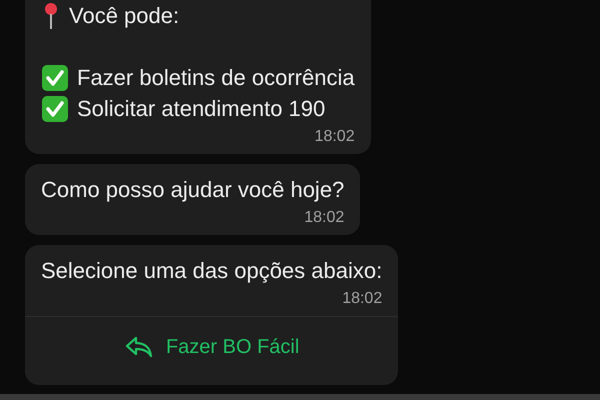 The image size is (600, 400). What do you see at coordinates (201, 109) in the screenshot?
I see `message-text: Solicitar atendimento 190` at bounding box center [201, 109].